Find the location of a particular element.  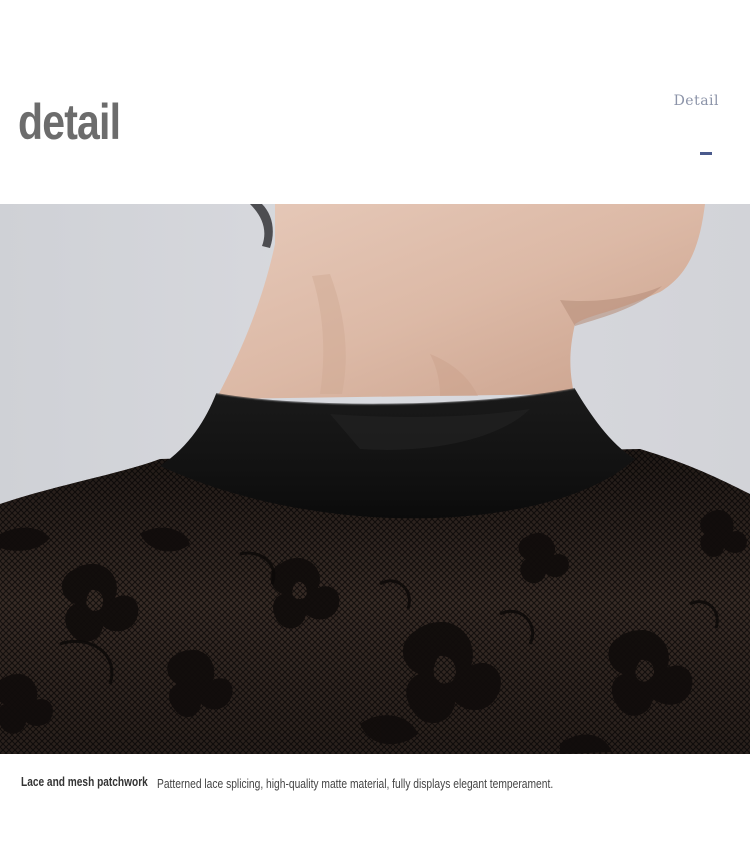

page-title: detail is located at coordinates (69, 122).